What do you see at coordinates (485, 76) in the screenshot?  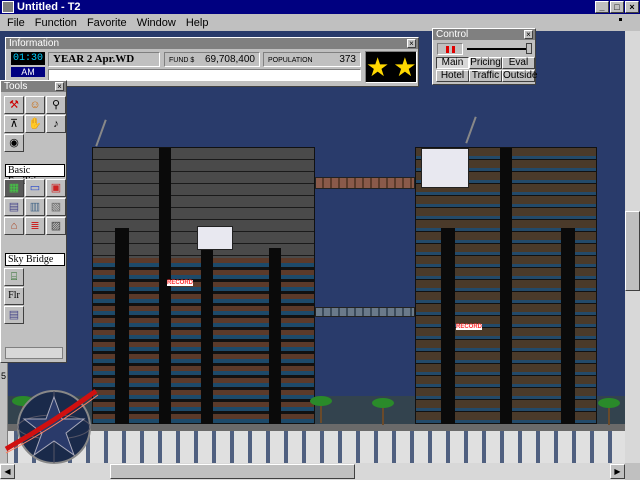 I see `traffic-button: Traffic` at bounding box center [485, 76].